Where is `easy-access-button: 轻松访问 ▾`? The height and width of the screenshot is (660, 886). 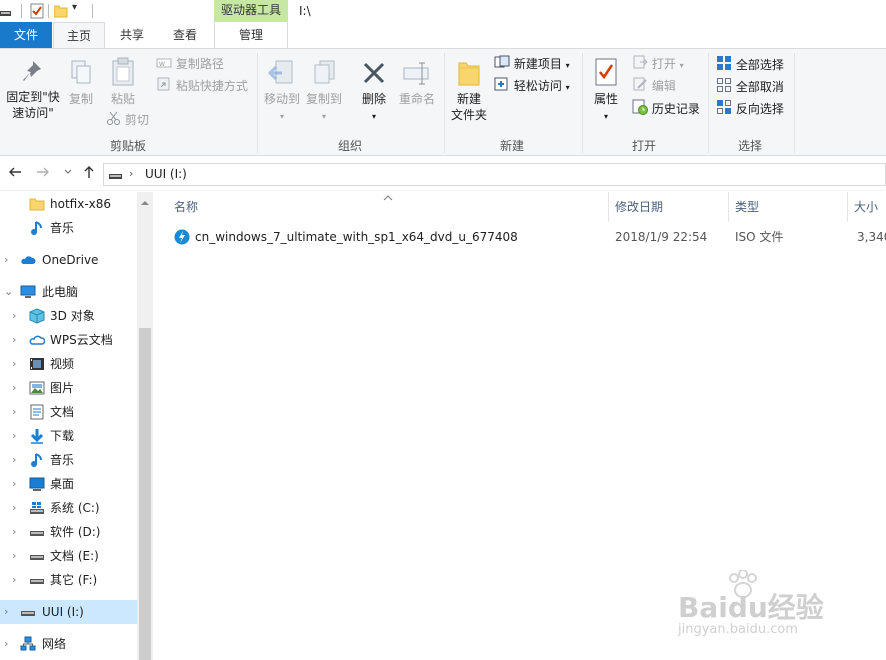
easy-access-button: 轻松访问 ▾ is located at coordinates (532, 87).